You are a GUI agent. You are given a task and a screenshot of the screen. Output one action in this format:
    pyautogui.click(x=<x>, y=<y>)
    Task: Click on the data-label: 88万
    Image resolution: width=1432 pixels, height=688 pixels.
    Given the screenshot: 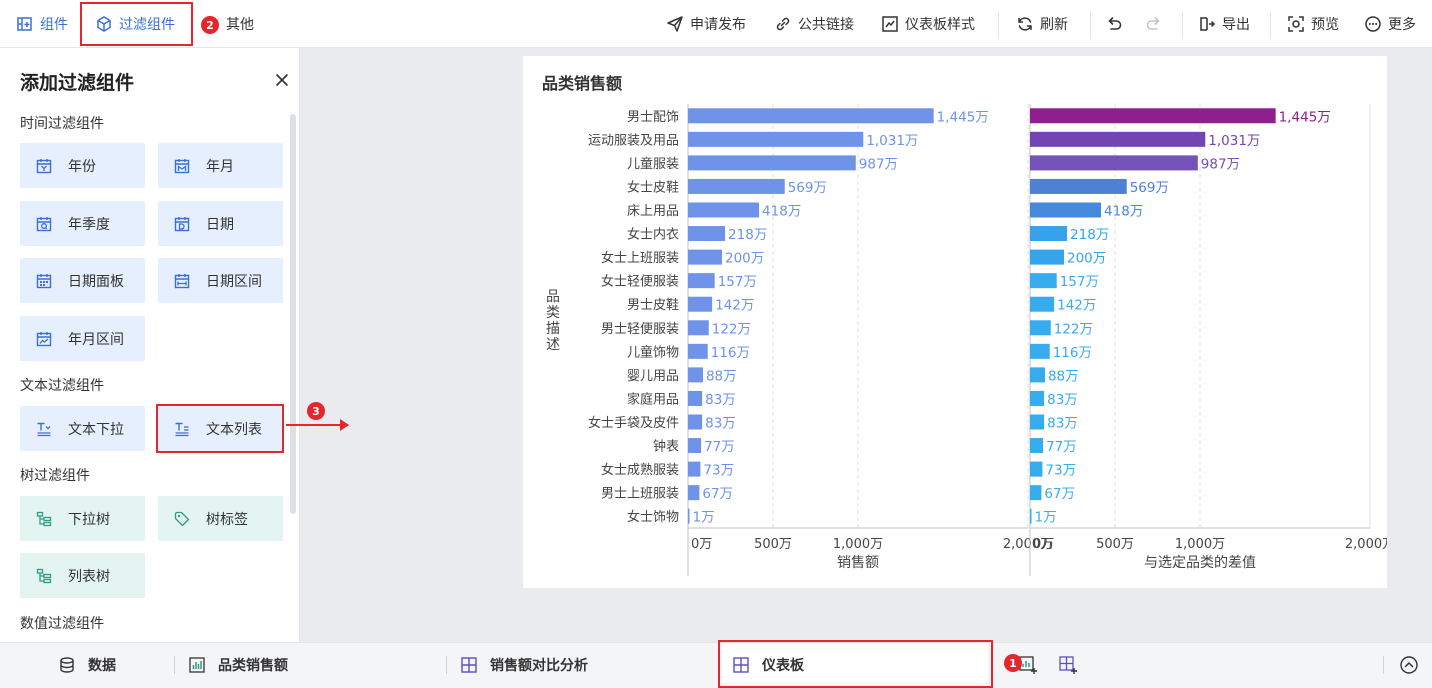 What is the action you would take?
    pyautogui.click(x=1063, y=376)
    